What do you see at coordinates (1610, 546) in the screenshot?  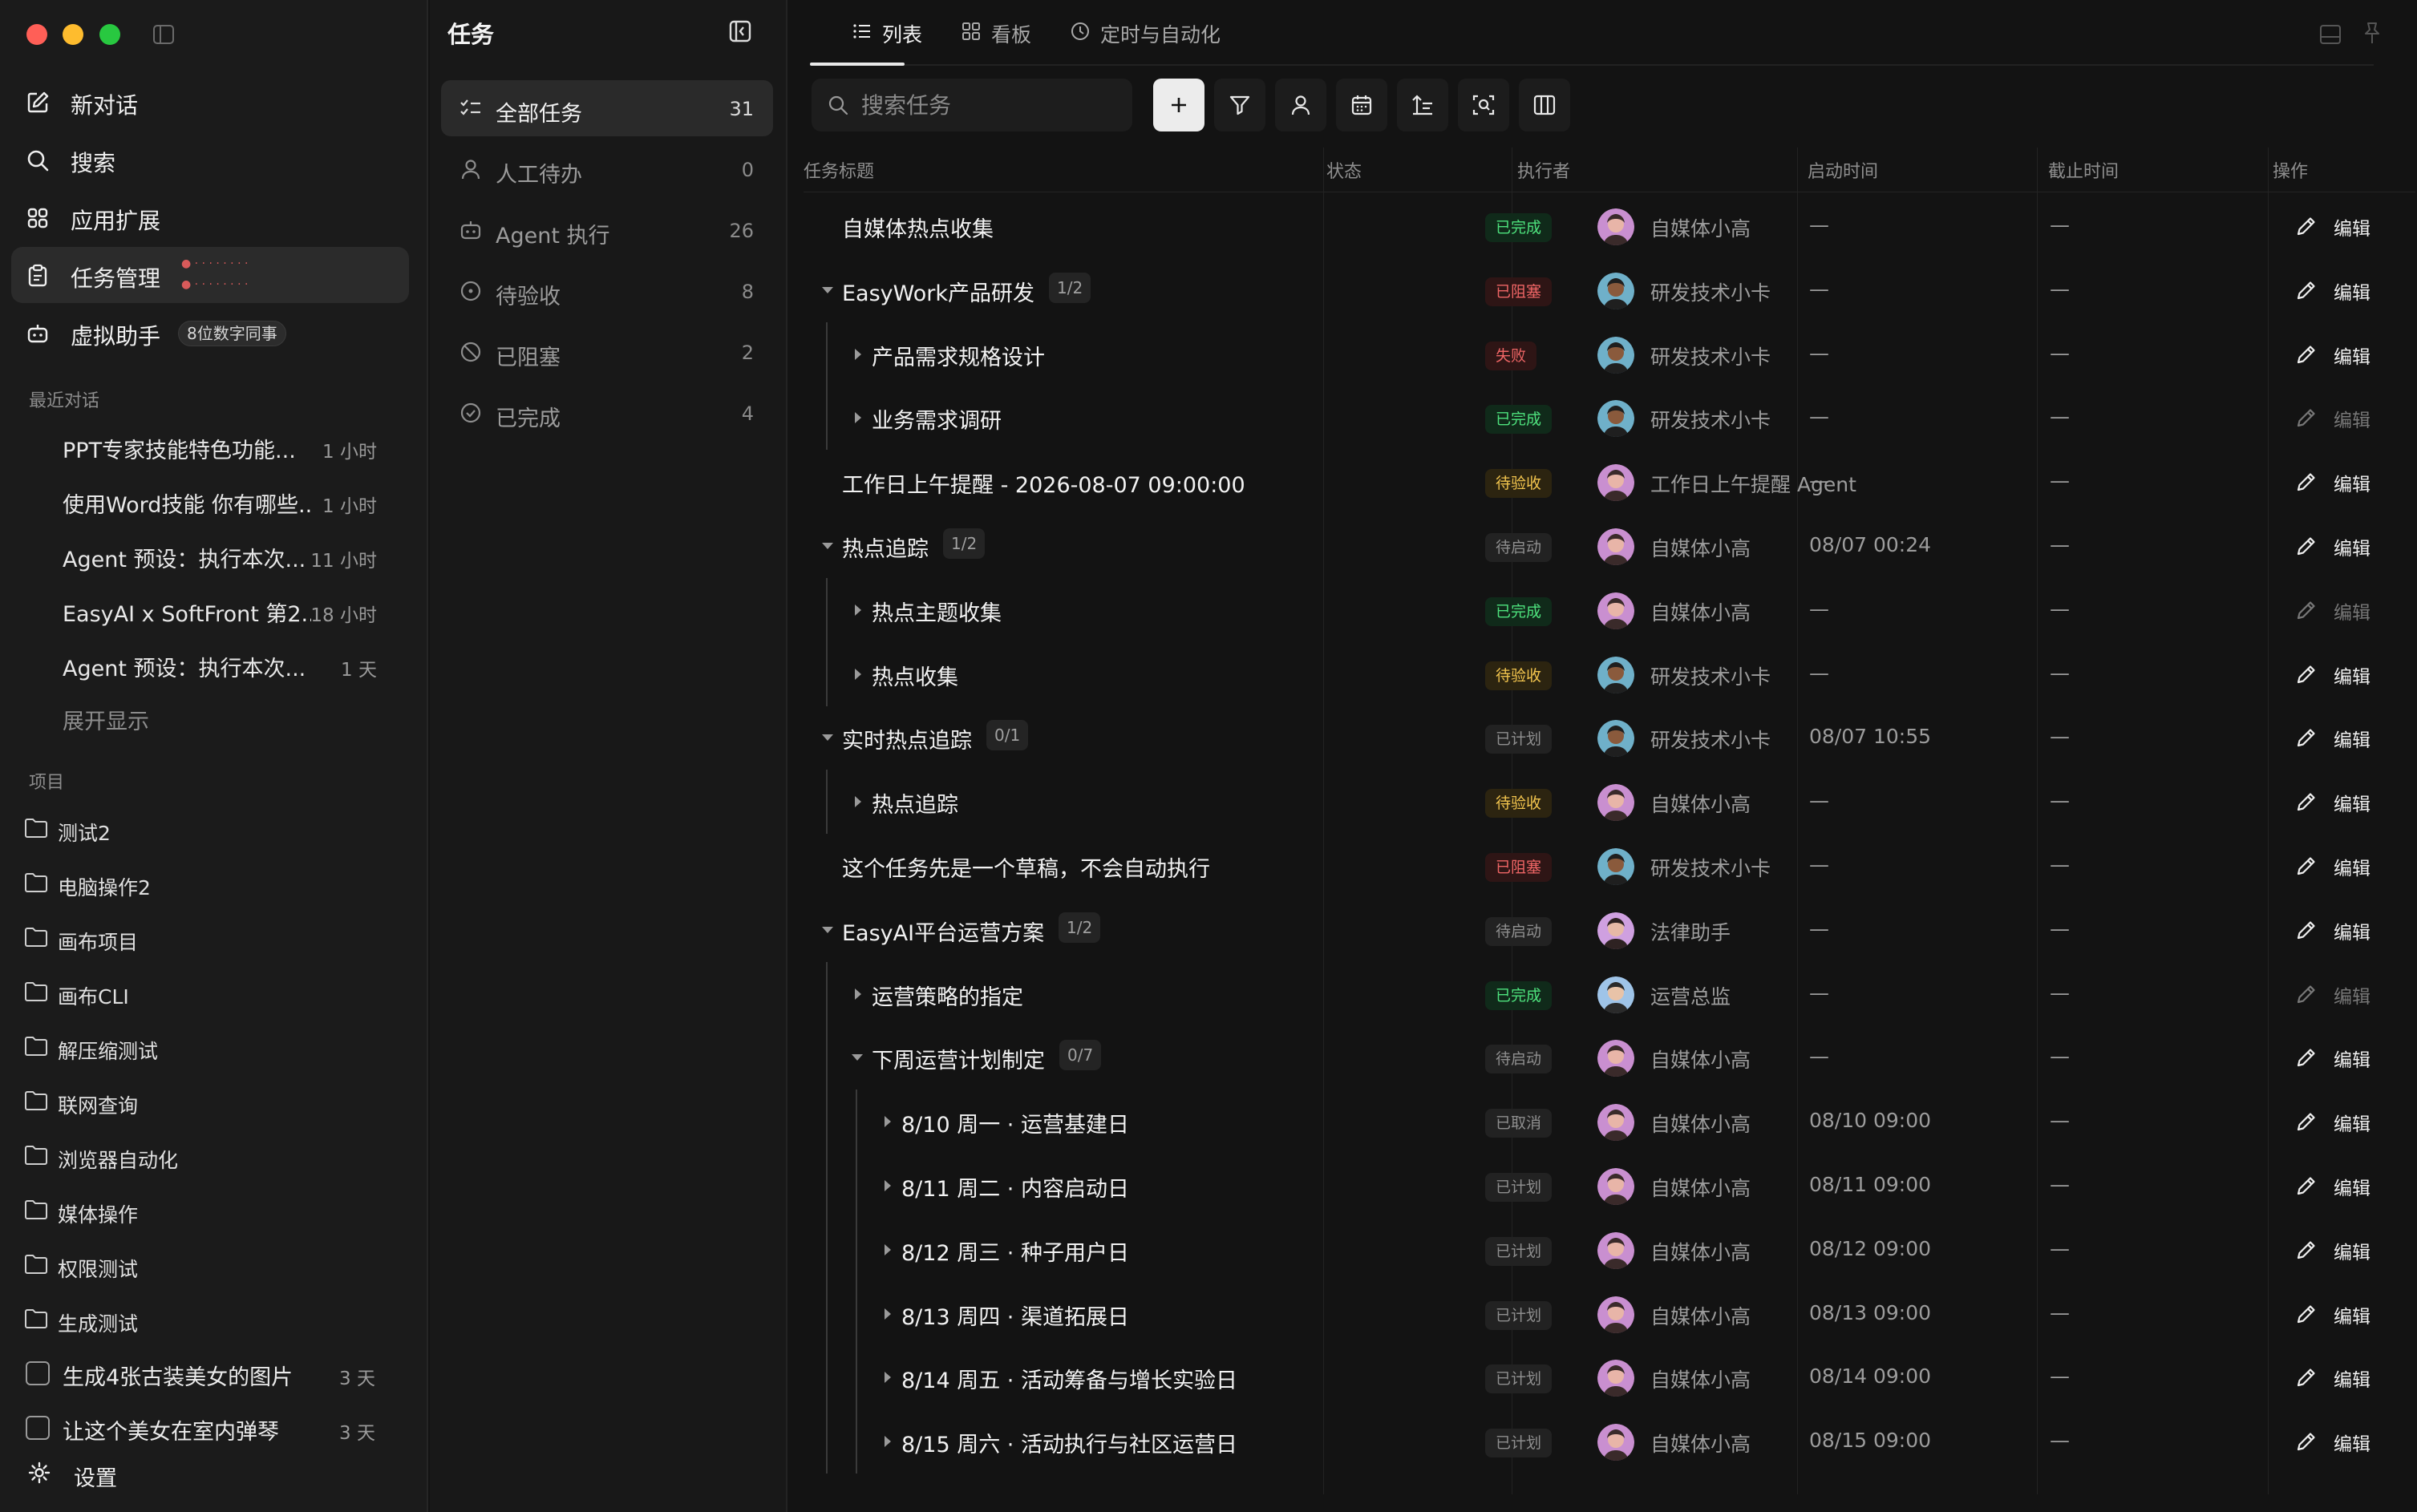 I see `table-row: 热点追踪 待启动 自媒体小高 08/07 00:24 — 编辑 1/2` at bounding box center [1610, 546].